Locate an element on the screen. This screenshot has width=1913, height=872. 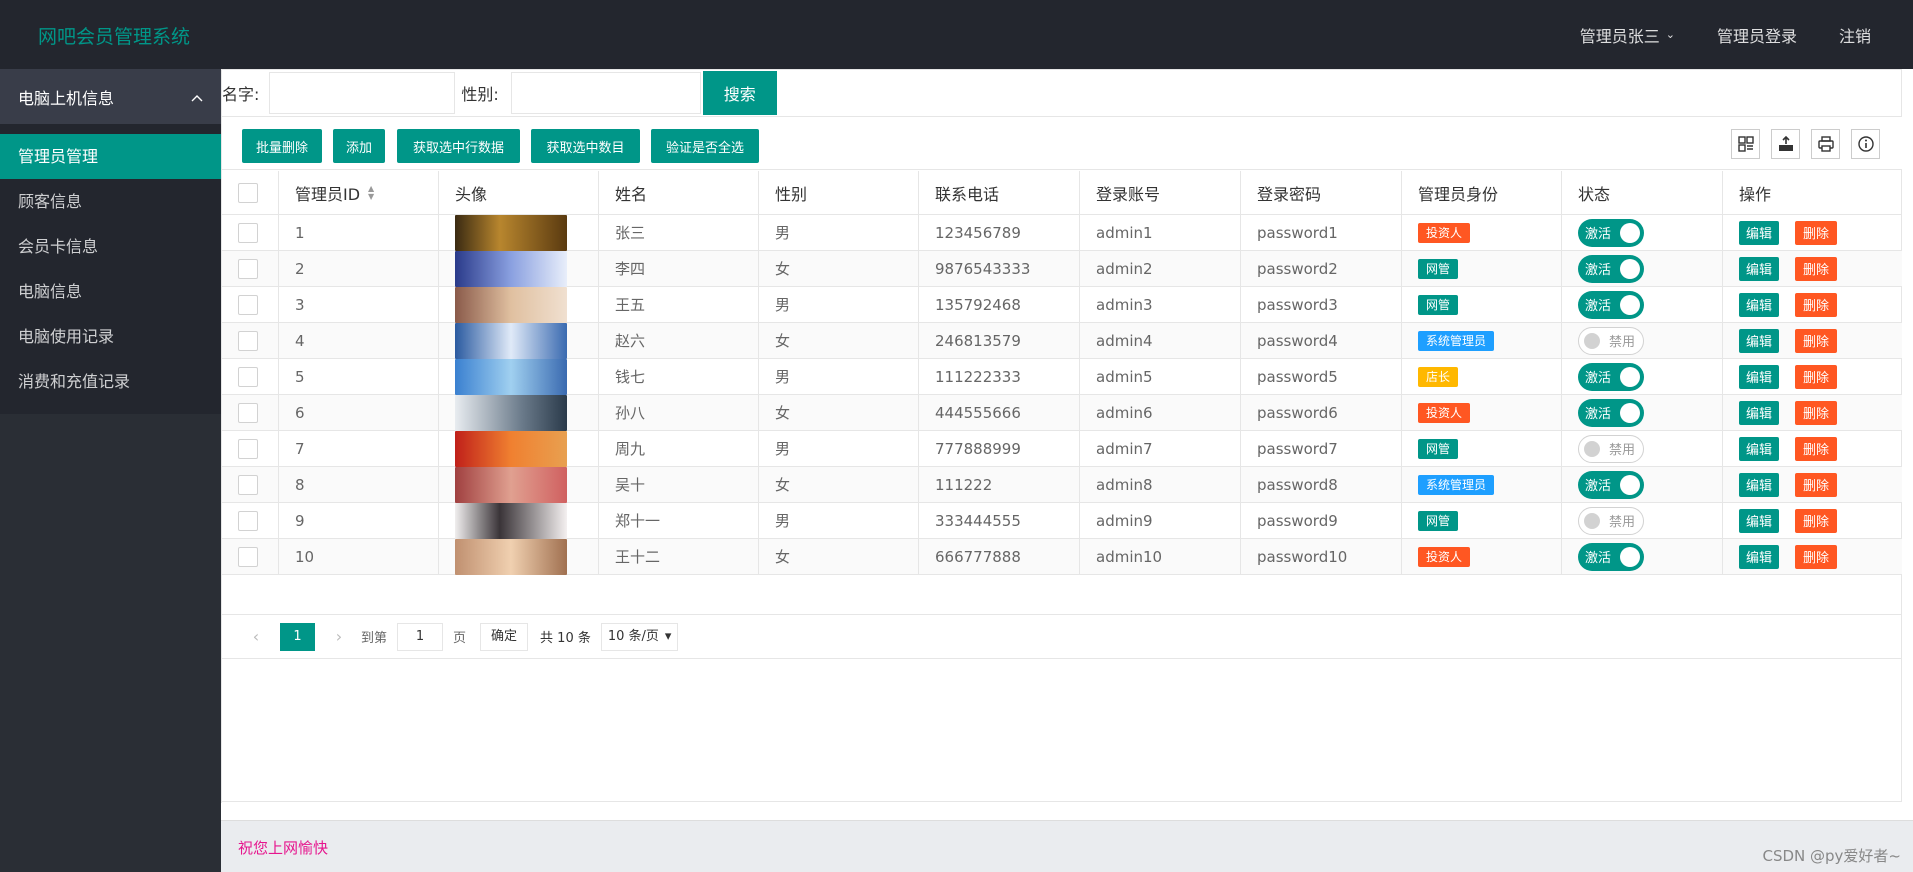
cell-status: 激活 is located at coordinates (1642, 412).